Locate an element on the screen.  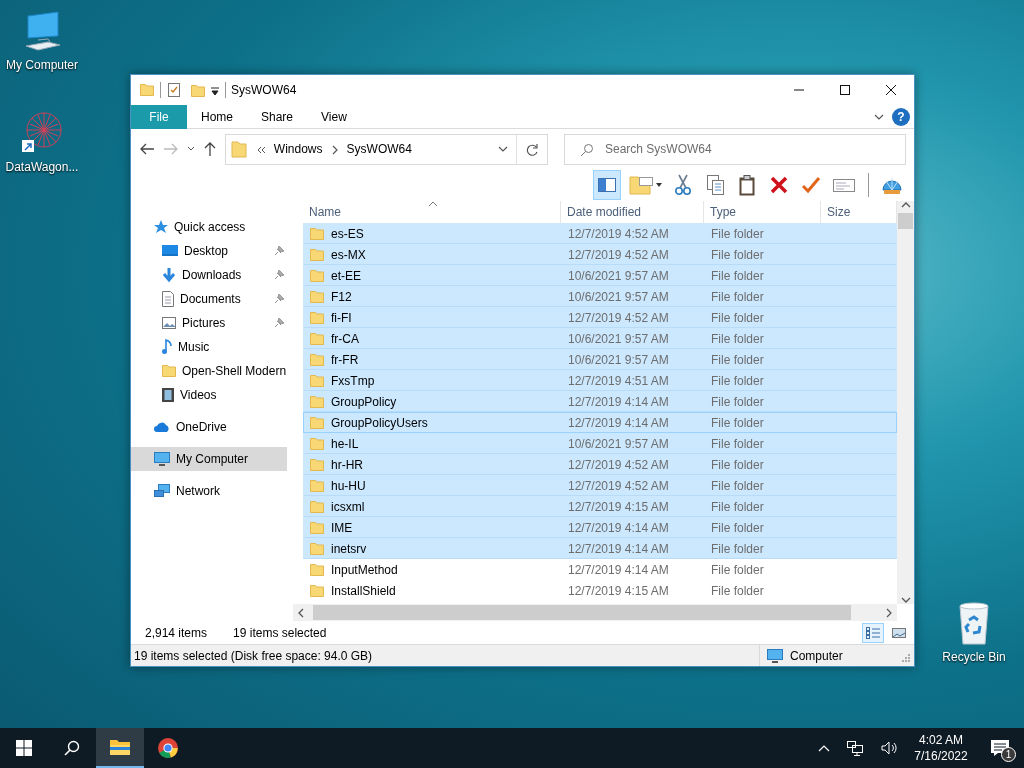
desktop-icon is located at coordinates (170, 251).